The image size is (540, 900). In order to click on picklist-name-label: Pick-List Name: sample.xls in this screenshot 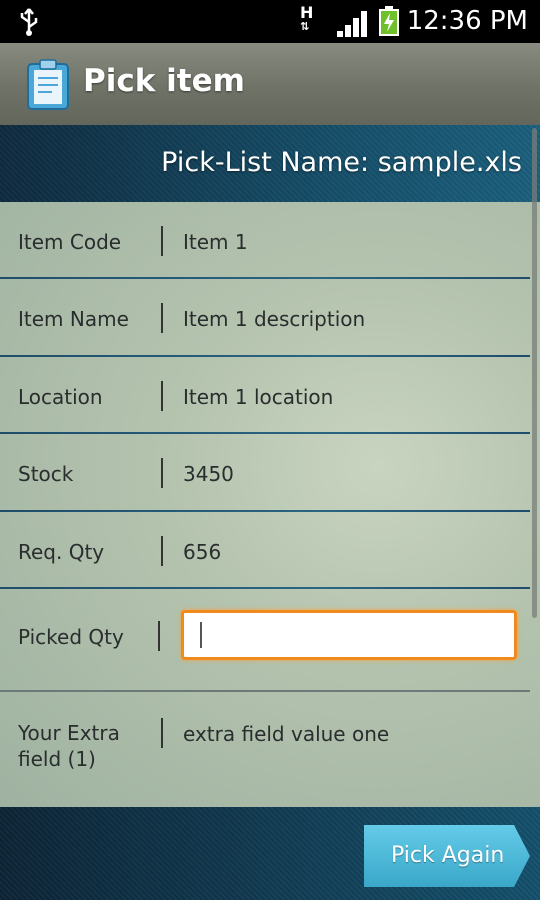, I will do `click(341, 162)`.